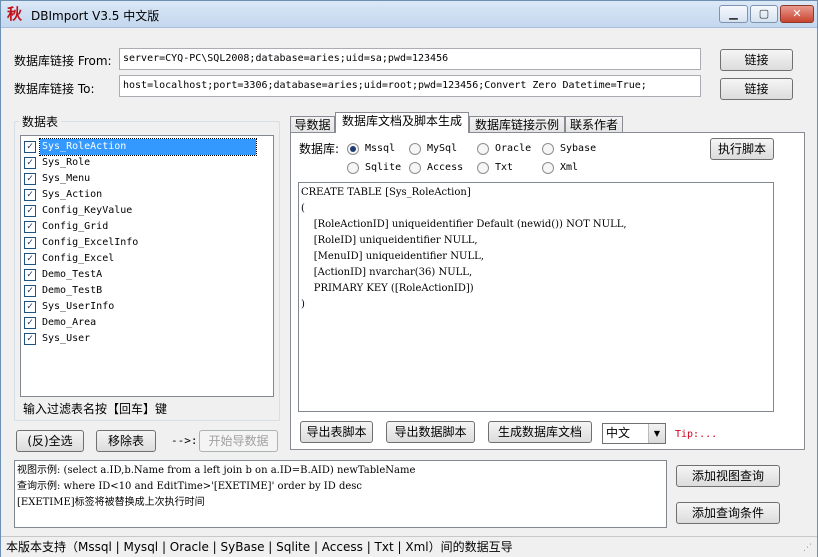 Image resolution: width=818 pixels, height=557 pixels. Describe the element at coordinates (442, 148) in the screenshot. I see `radio-label: MySql` at that location.